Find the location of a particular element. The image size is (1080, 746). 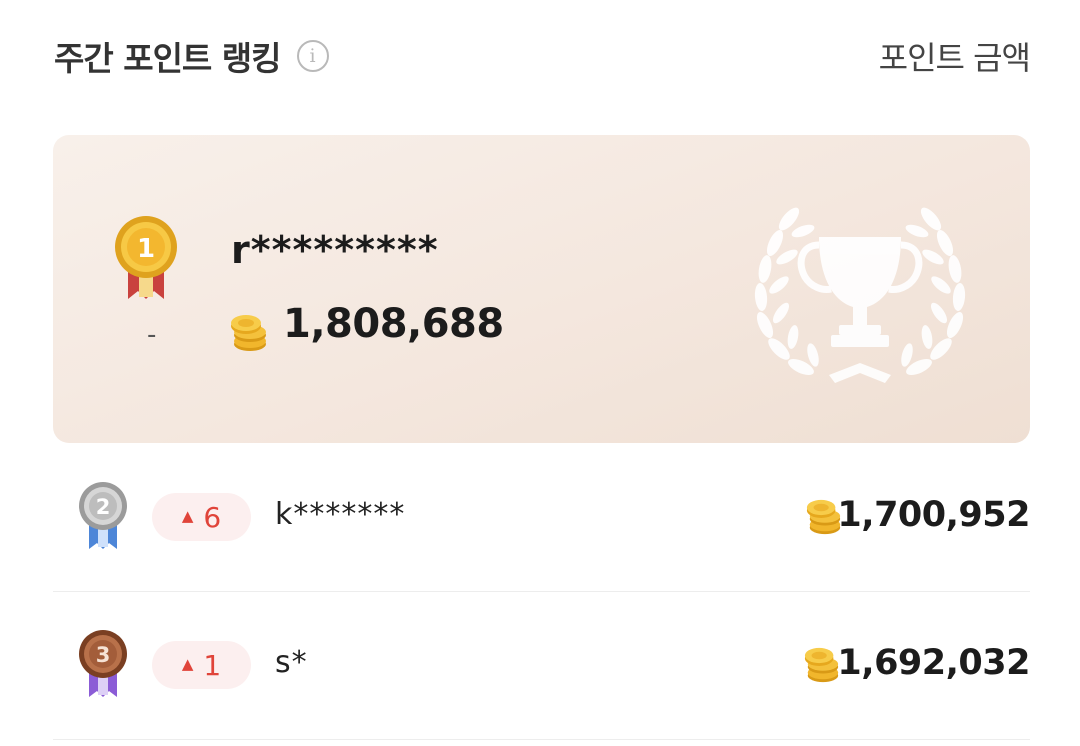

gold-medal-icon: 1 is located at coordinates (146, 257).